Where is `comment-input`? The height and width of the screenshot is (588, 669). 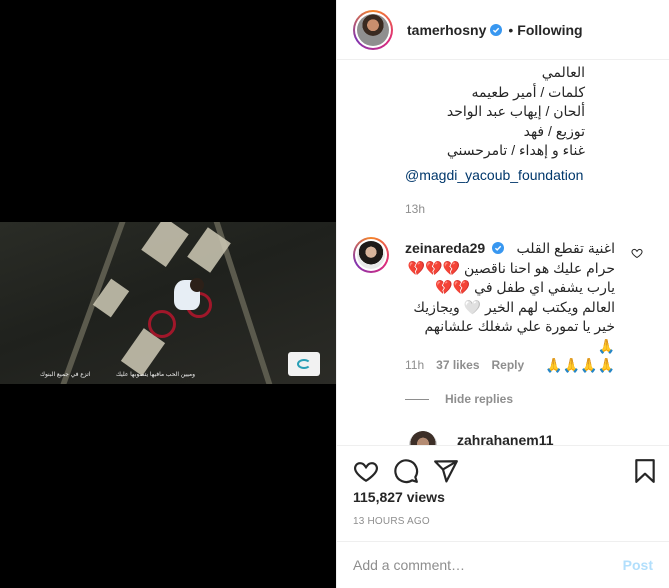 comment-input is located at coordinates (488, 565).